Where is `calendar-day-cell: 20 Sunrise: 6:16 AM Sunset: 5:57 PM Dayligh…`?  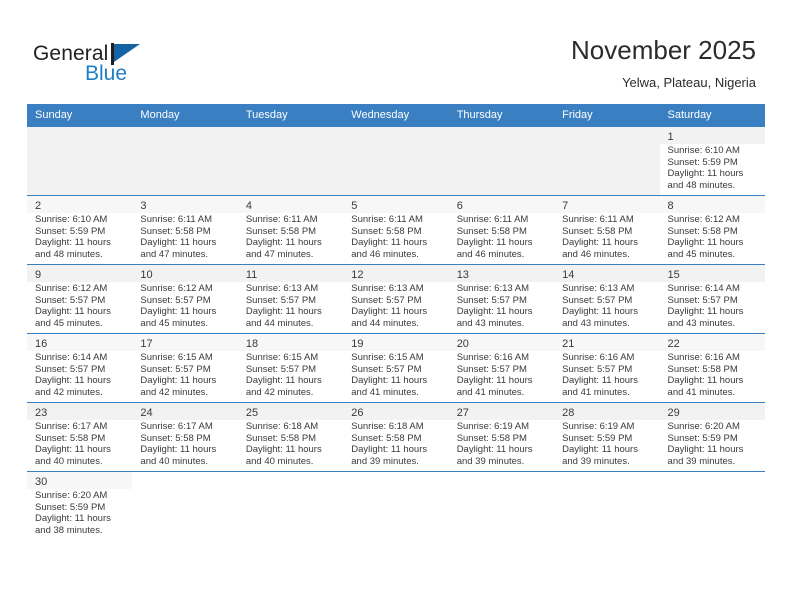
calendar-day-cell: 20 Sunrise: 6:16 AM Sunset: 5:57 PM Dayligh… is located at coordinates (501, 368).